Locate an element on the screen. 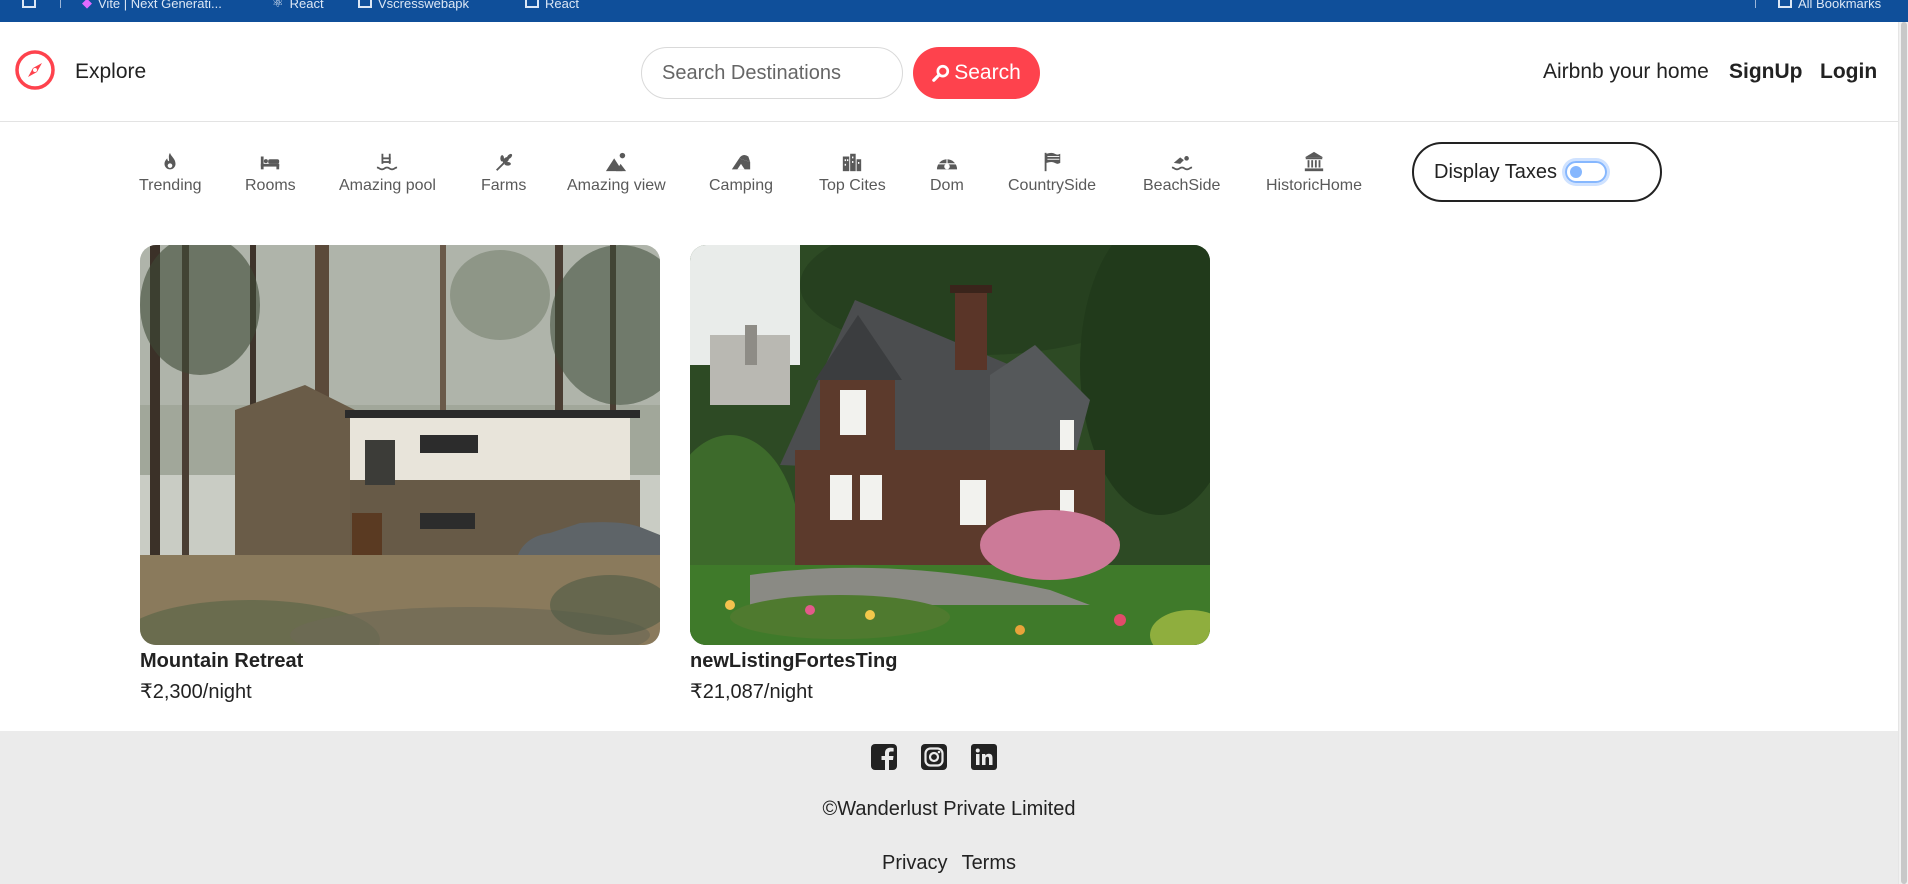 Image resolution: width=1908 pixels, height=884 pixels. filter-dom: Dom is located at coordinates (947, 173).